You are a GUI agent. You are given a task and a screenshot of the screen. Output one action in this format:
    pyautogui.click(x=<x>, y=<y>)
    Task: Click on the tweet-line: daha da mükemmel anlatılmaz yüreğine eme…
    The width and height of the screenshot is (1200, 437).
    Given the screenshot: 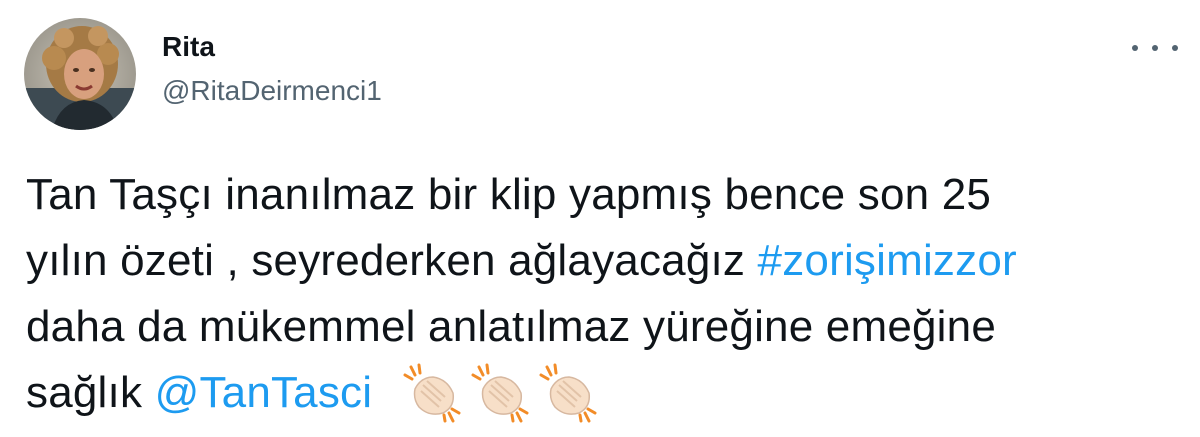 What is the action you would take?
    pyautogui.click(x=606, y=327)
    